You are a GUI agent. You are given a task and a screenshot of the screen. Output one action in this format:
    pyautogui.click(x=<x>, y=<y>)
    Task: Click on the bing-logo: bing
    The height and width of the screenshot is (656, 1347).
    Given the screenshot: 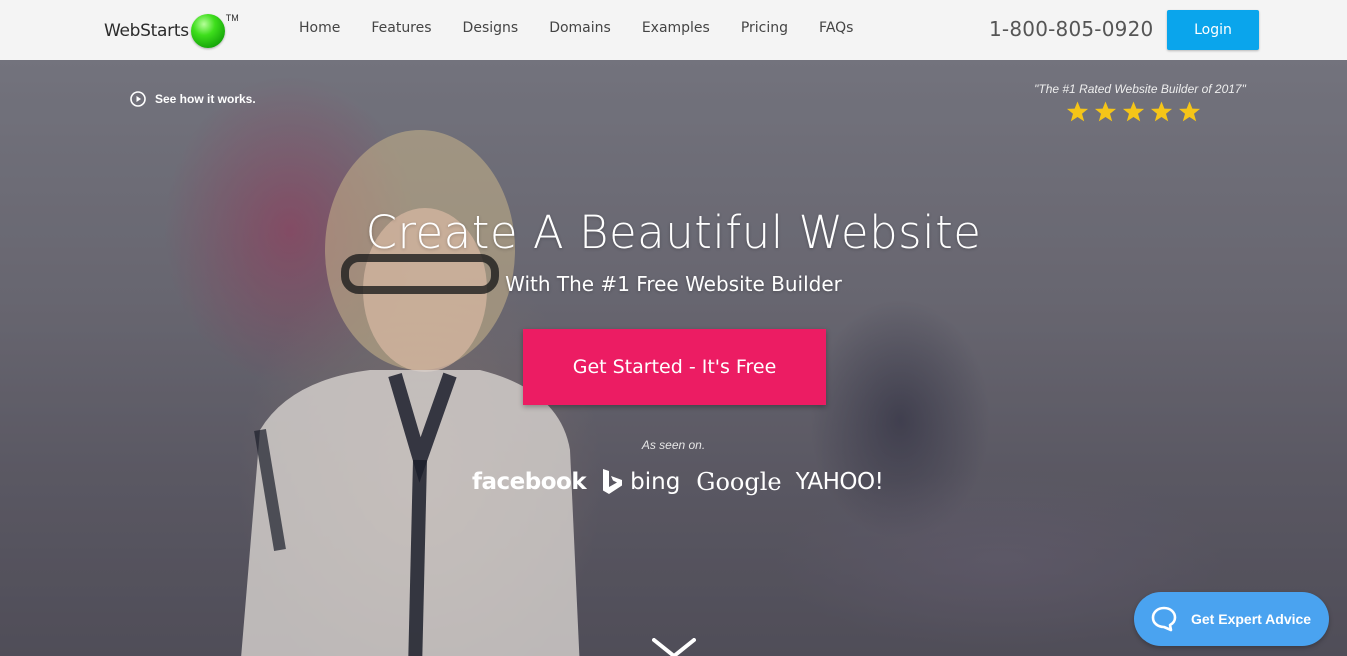 What is the action you would take?
    pyautogui.click(x=655, y=482)
    